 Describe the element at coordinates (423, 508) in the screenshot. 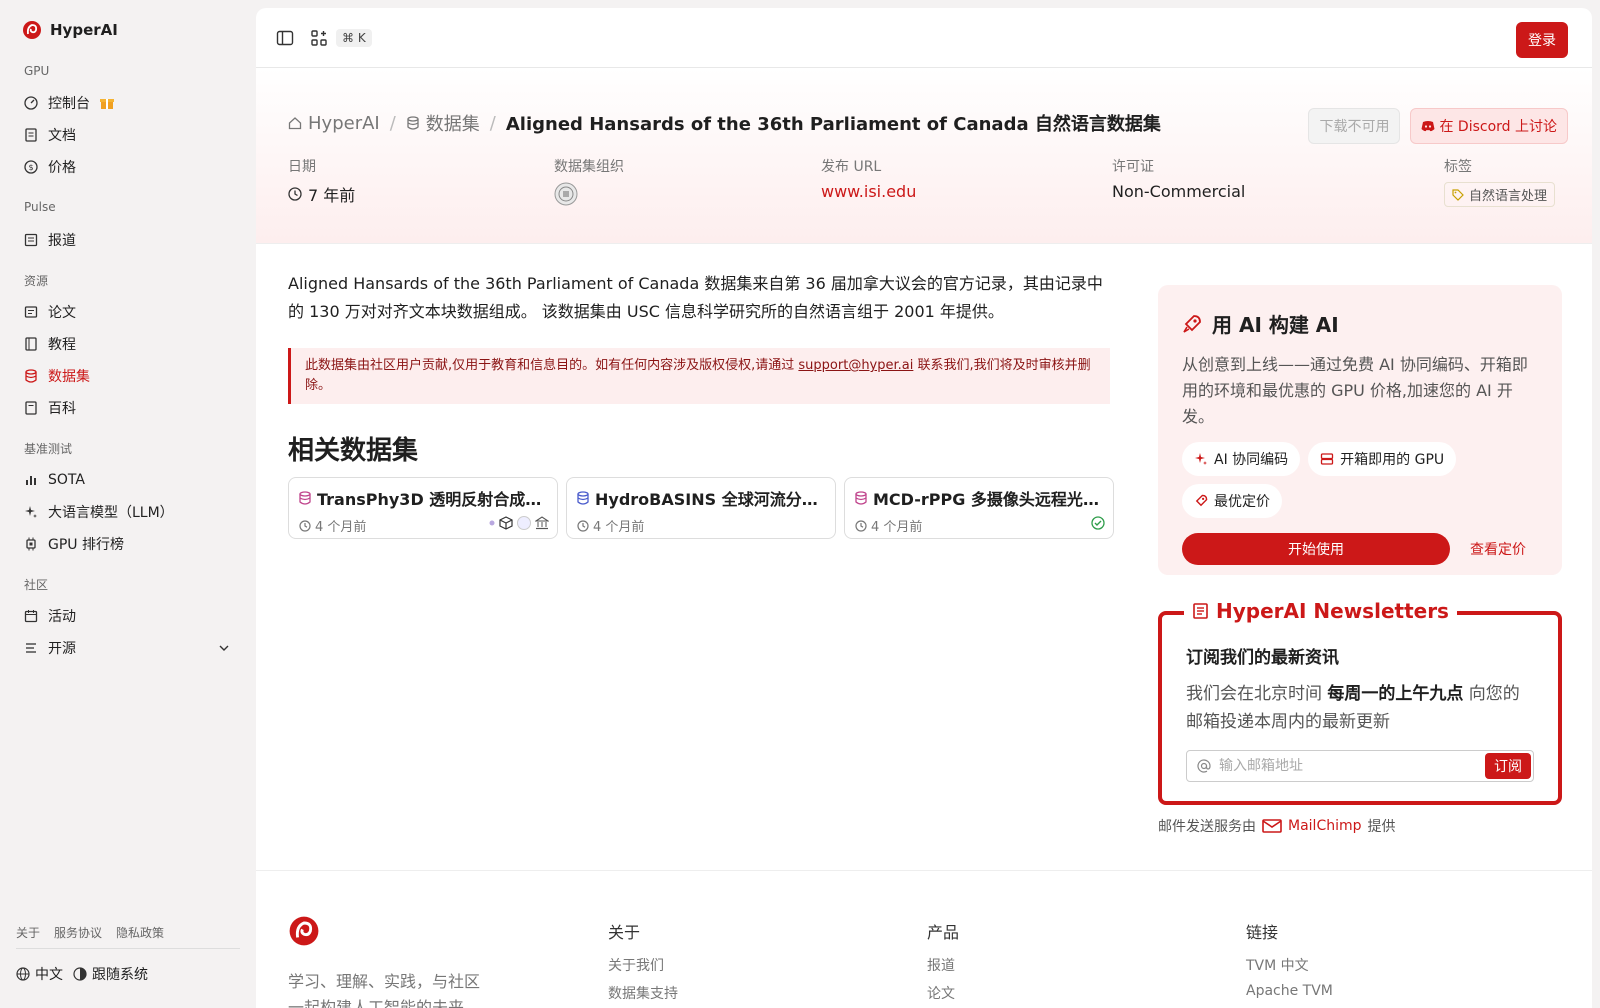

I see `related-dataset-card: TransPhy3D 透明反射合成视频数据集 4 个月前` at that location.